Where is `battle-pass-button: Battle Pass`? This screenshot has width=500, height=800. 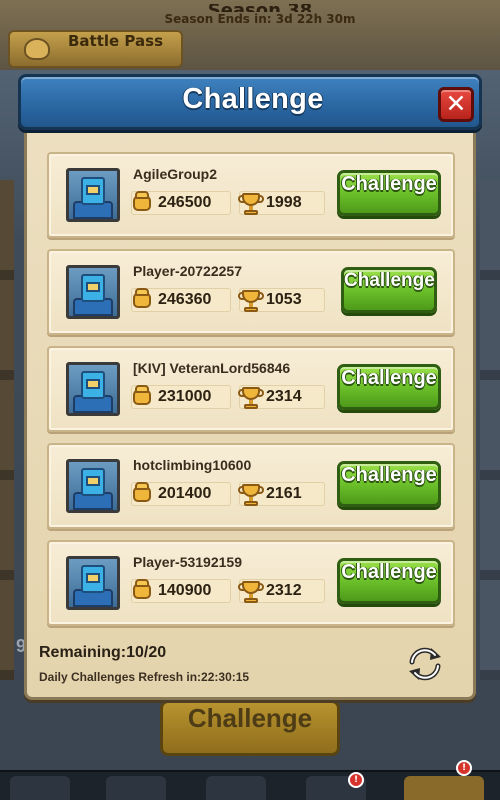
battle-pass-button: Battle Pass is located at coordinates (95, 49).